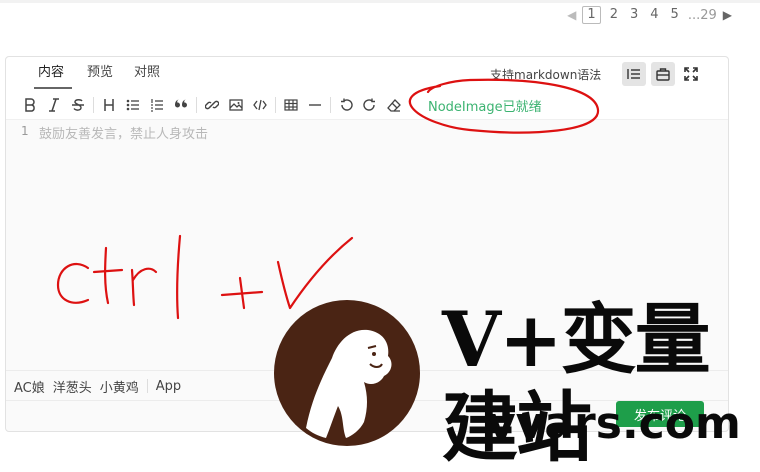  What do you see at coordinates (367, 74) in the screenshot?
I see `editor-tabs-row: 内容 预览 对照 支持markdown语法` at bounding box center [367, 74].